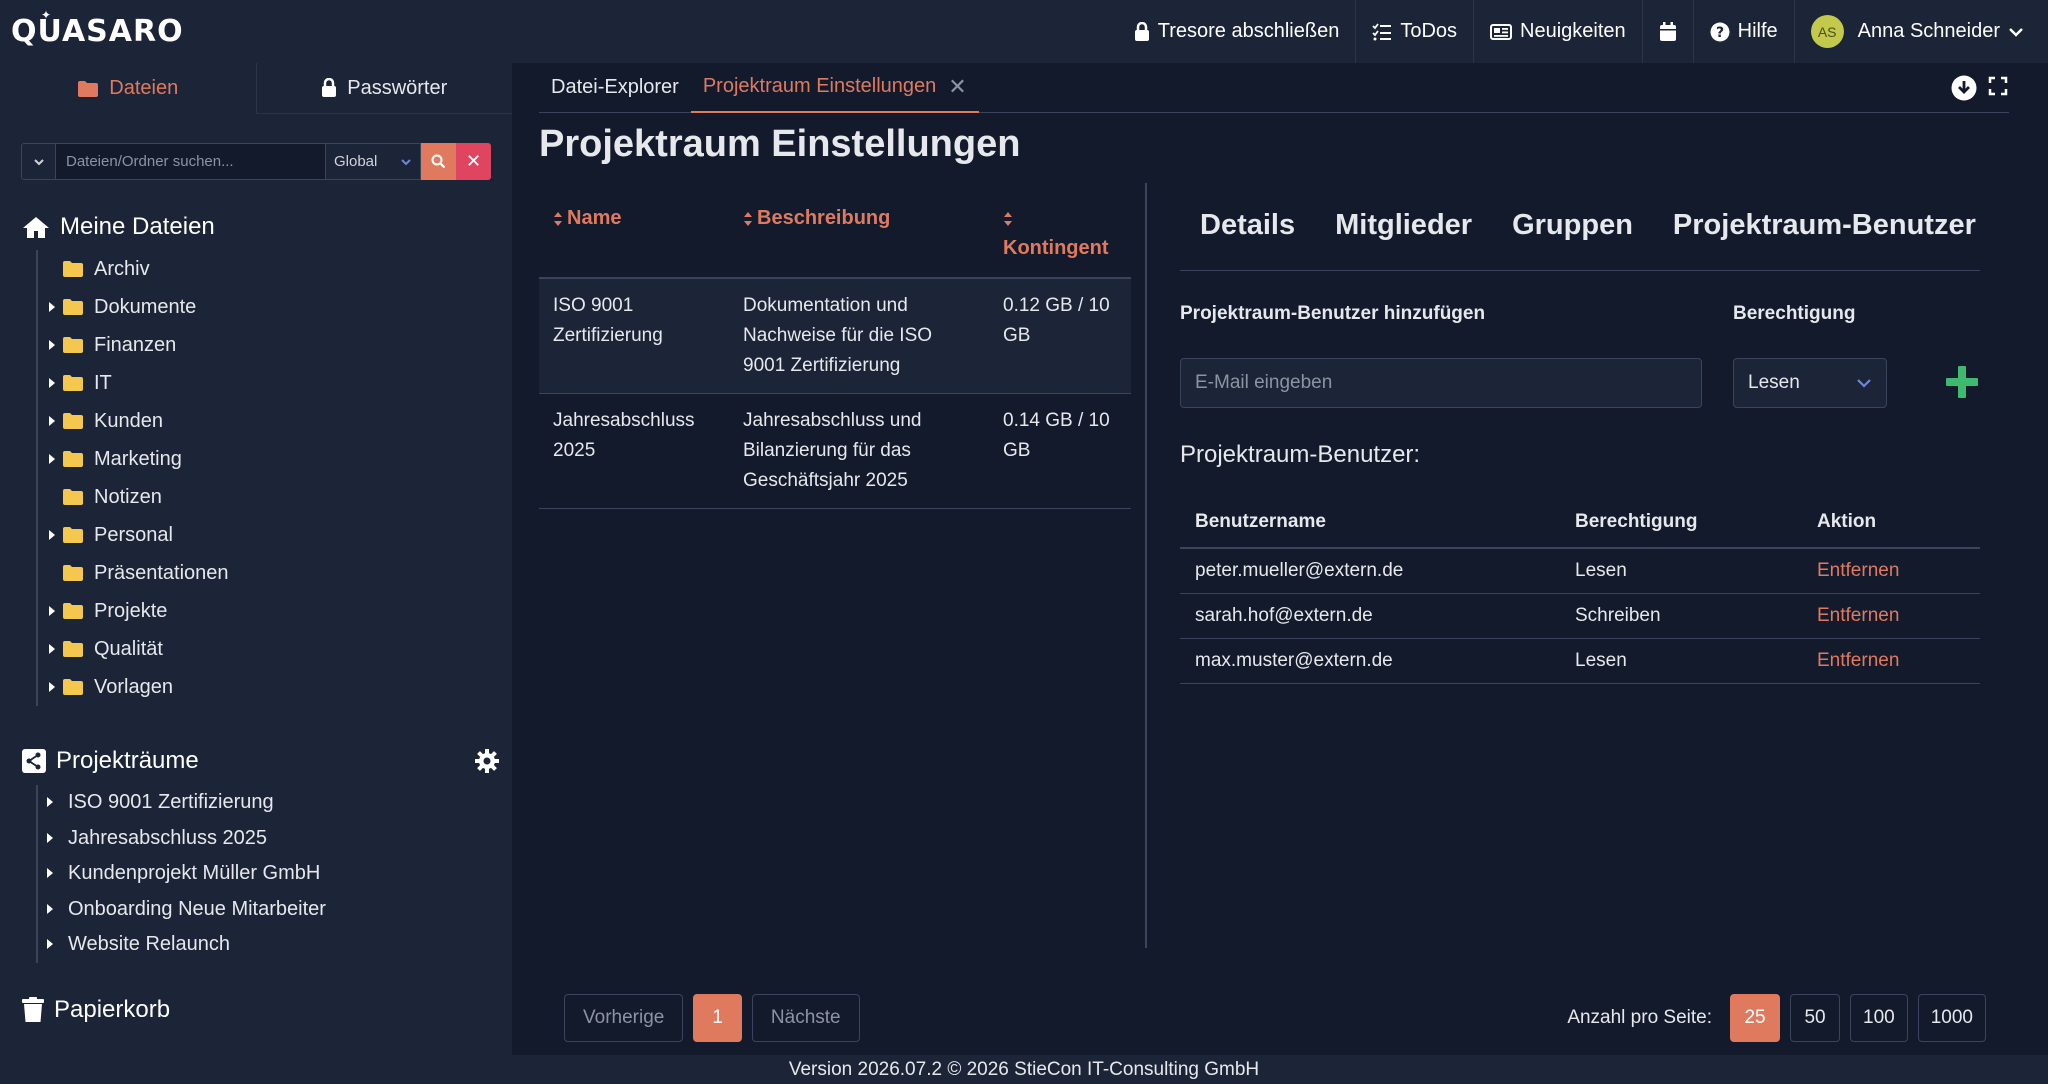 The image size is (2048, 1084). Describe the element at coordinates (133, 307) in the screenshot. I see `folder-item: Dokumente` at that location.